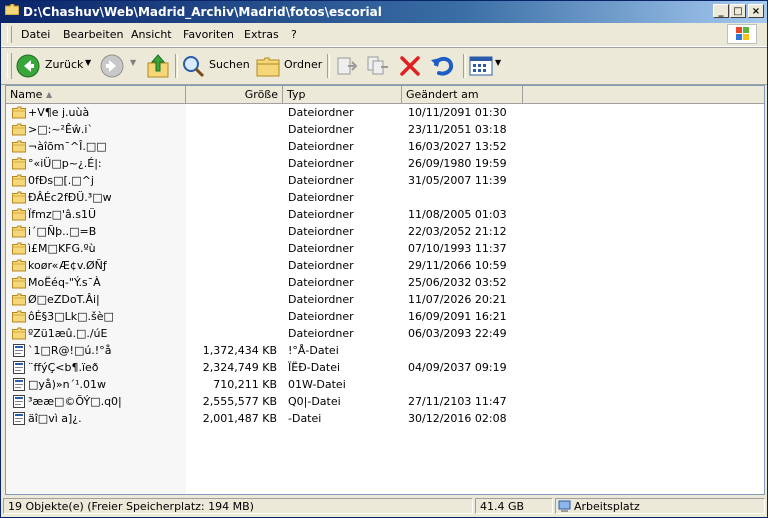 This screenshot has height=518, width=768. I want to click on close-button: ×, so click(756, 11).